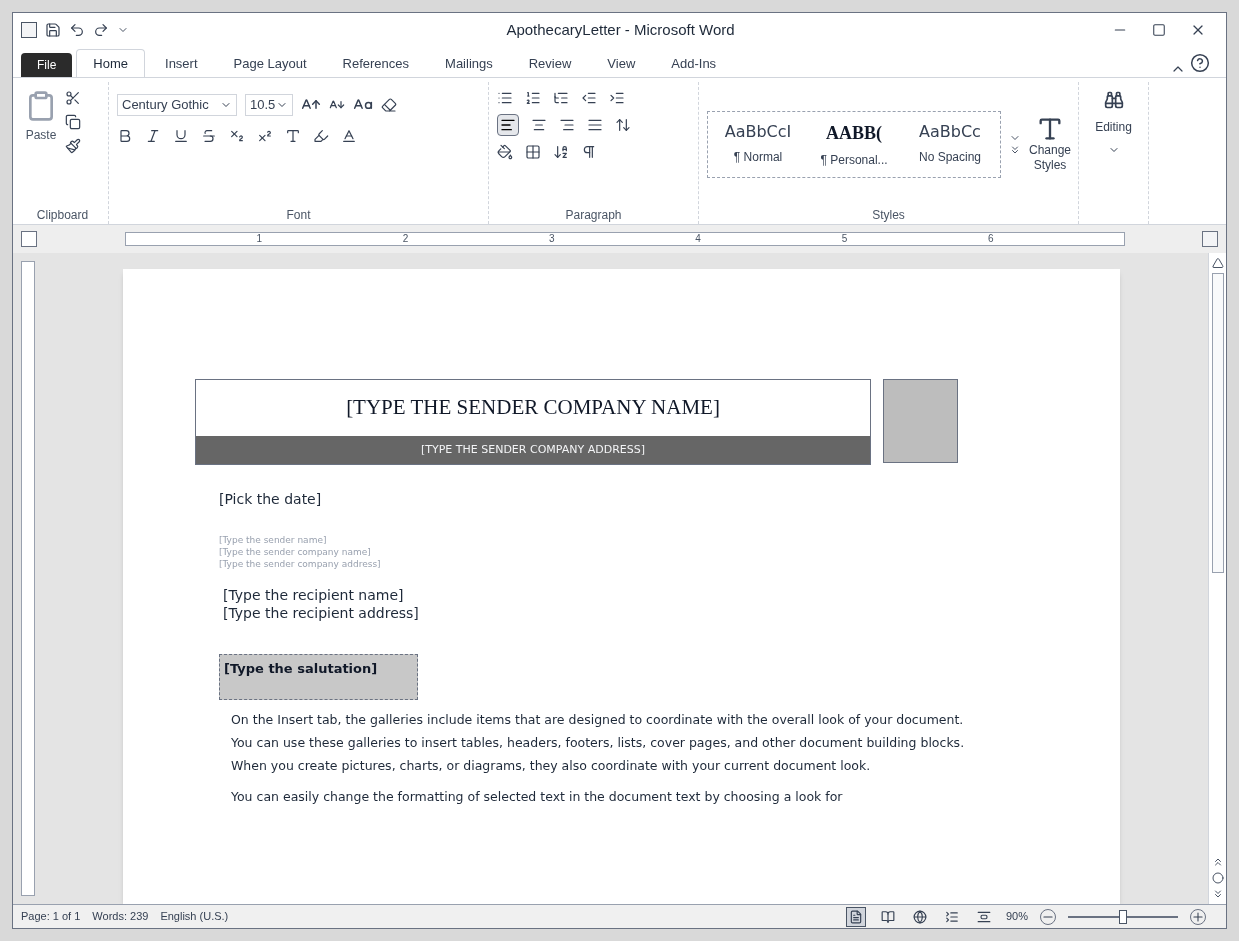 This screenshot has width=1239, height=941. What do you see at coordinates (62, 215) in the screenshot?
I see `group-label: Clipboard` at bounding box center [62, 215].